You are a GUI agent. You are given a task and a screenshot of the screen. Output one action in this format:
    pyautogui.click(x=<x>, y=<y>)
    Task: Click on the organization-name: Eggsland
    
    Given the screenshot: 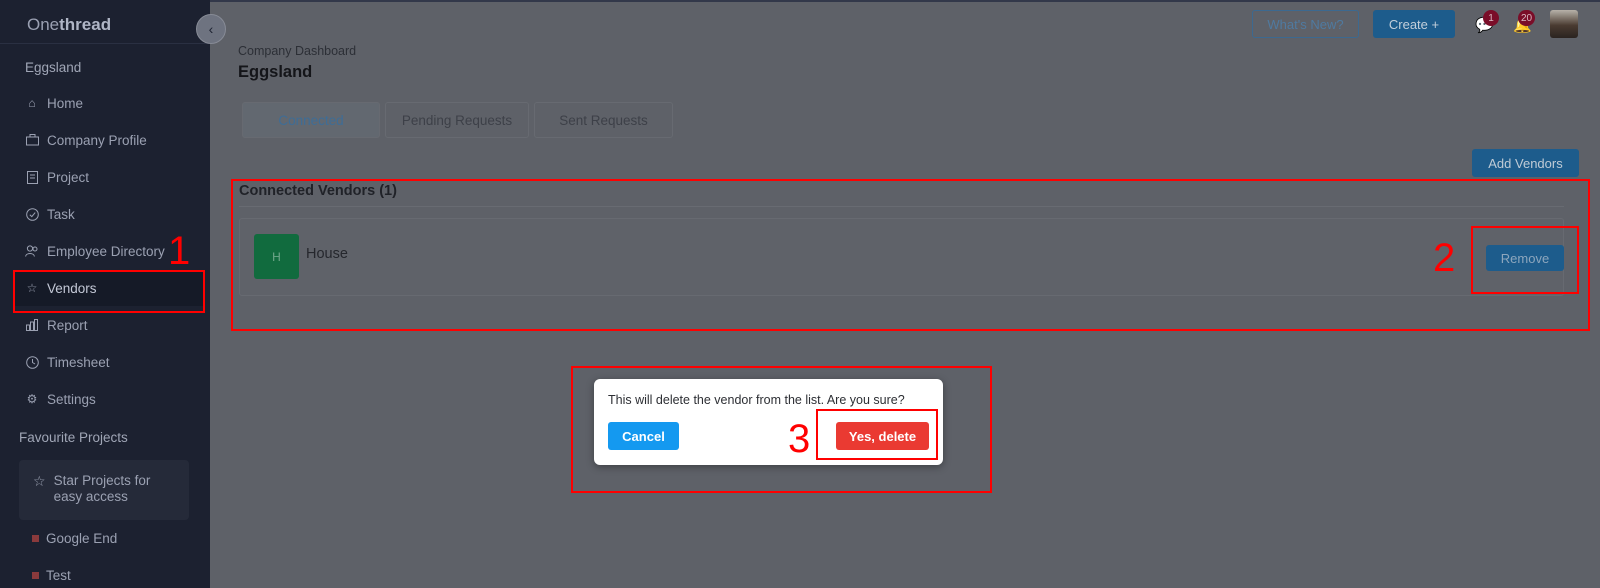 What is the action you would take?
    pyautogui.click(x=53, y=67)
    